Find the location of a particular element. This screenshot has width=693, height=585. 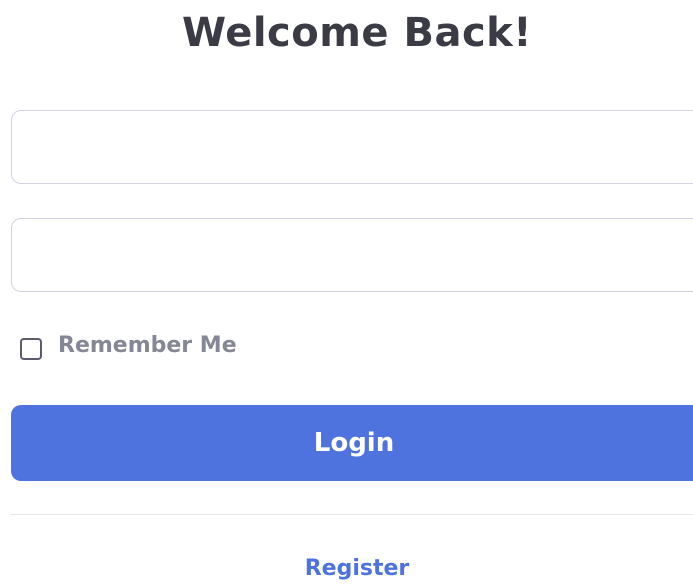

remember-me-label: Remember Me is located at coordinates (147, 345).